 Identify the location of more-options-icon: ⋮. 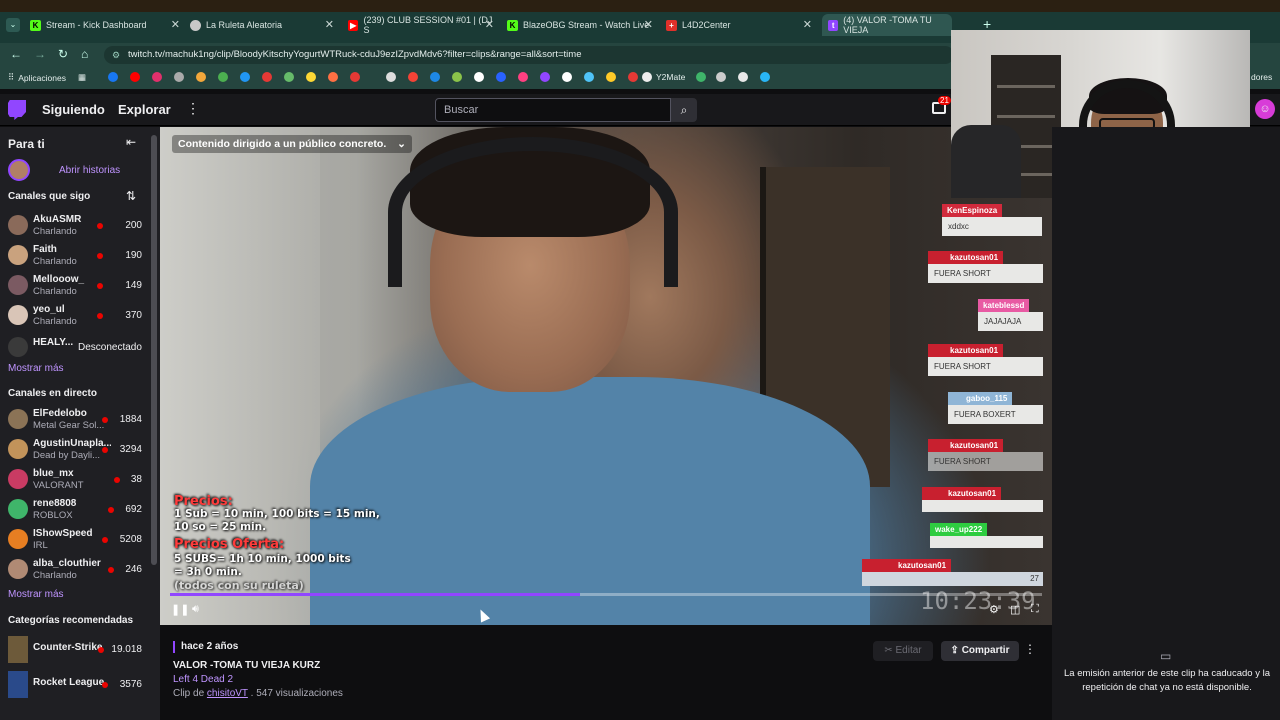
(1030, 649).